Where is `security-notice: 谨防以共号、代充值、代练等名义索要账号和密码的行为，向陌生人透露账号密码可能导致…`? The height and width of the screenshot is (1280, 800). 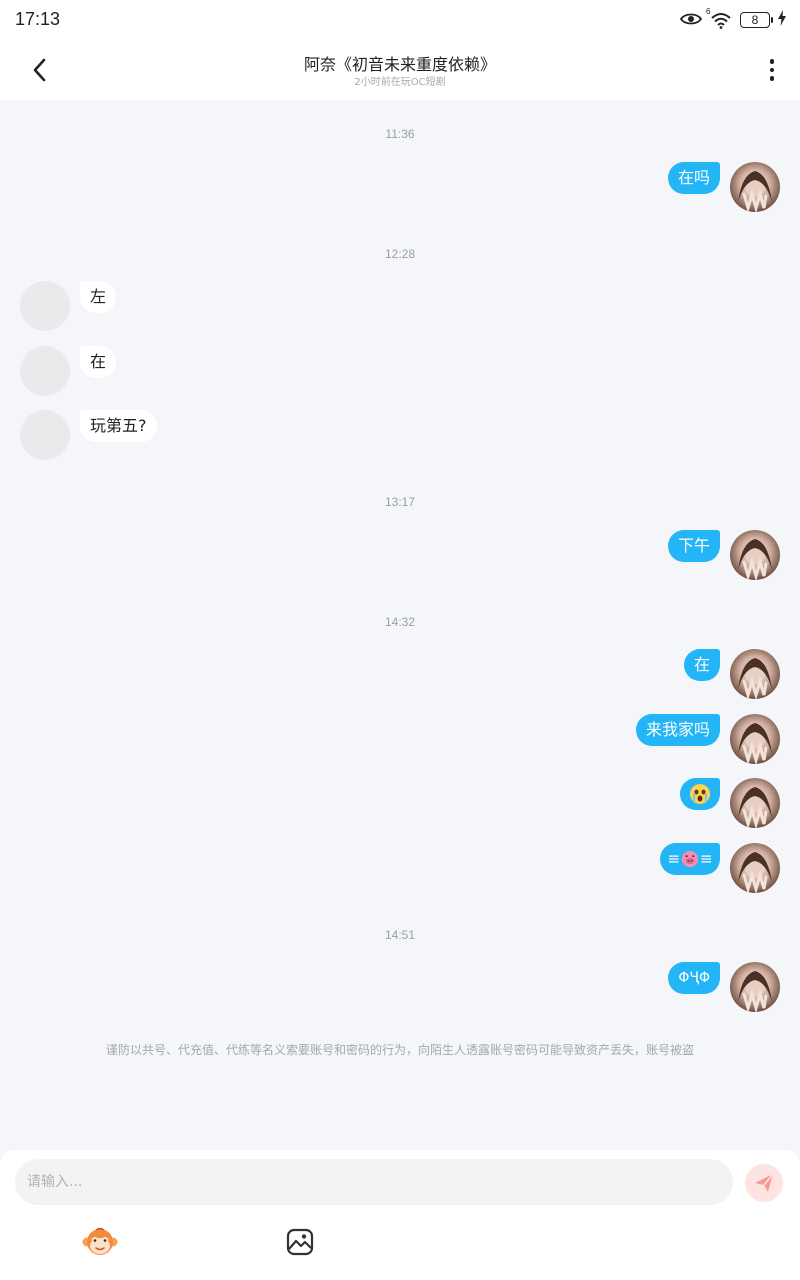 security-notice: 谨防以共号、代充值、代练等名义索要账号和密码的行为，向陌生人透露账号密码可能导致… is located at coordinates (399, 1050).